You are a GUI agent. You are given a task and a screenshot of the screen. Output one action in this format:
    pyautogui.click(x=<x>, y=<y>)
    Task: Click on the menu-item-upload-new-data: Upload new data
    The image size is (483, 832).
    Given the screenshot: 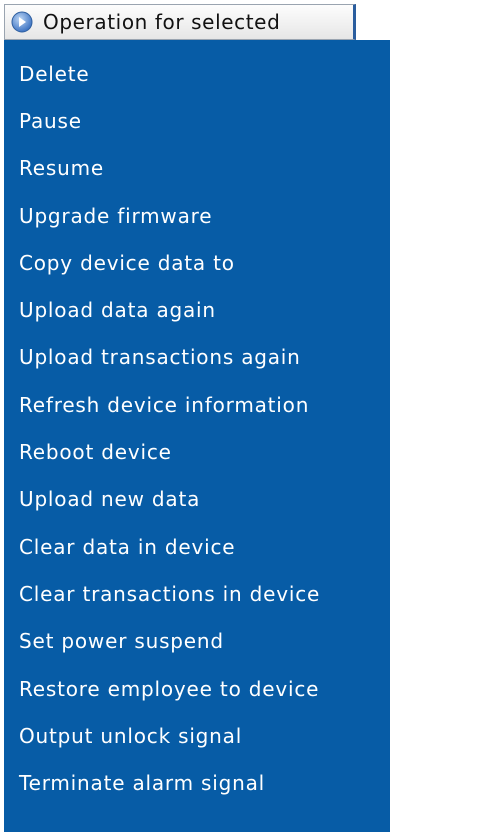 What is the action you would take?
    pyautogui.click(x=197, y=499)
    